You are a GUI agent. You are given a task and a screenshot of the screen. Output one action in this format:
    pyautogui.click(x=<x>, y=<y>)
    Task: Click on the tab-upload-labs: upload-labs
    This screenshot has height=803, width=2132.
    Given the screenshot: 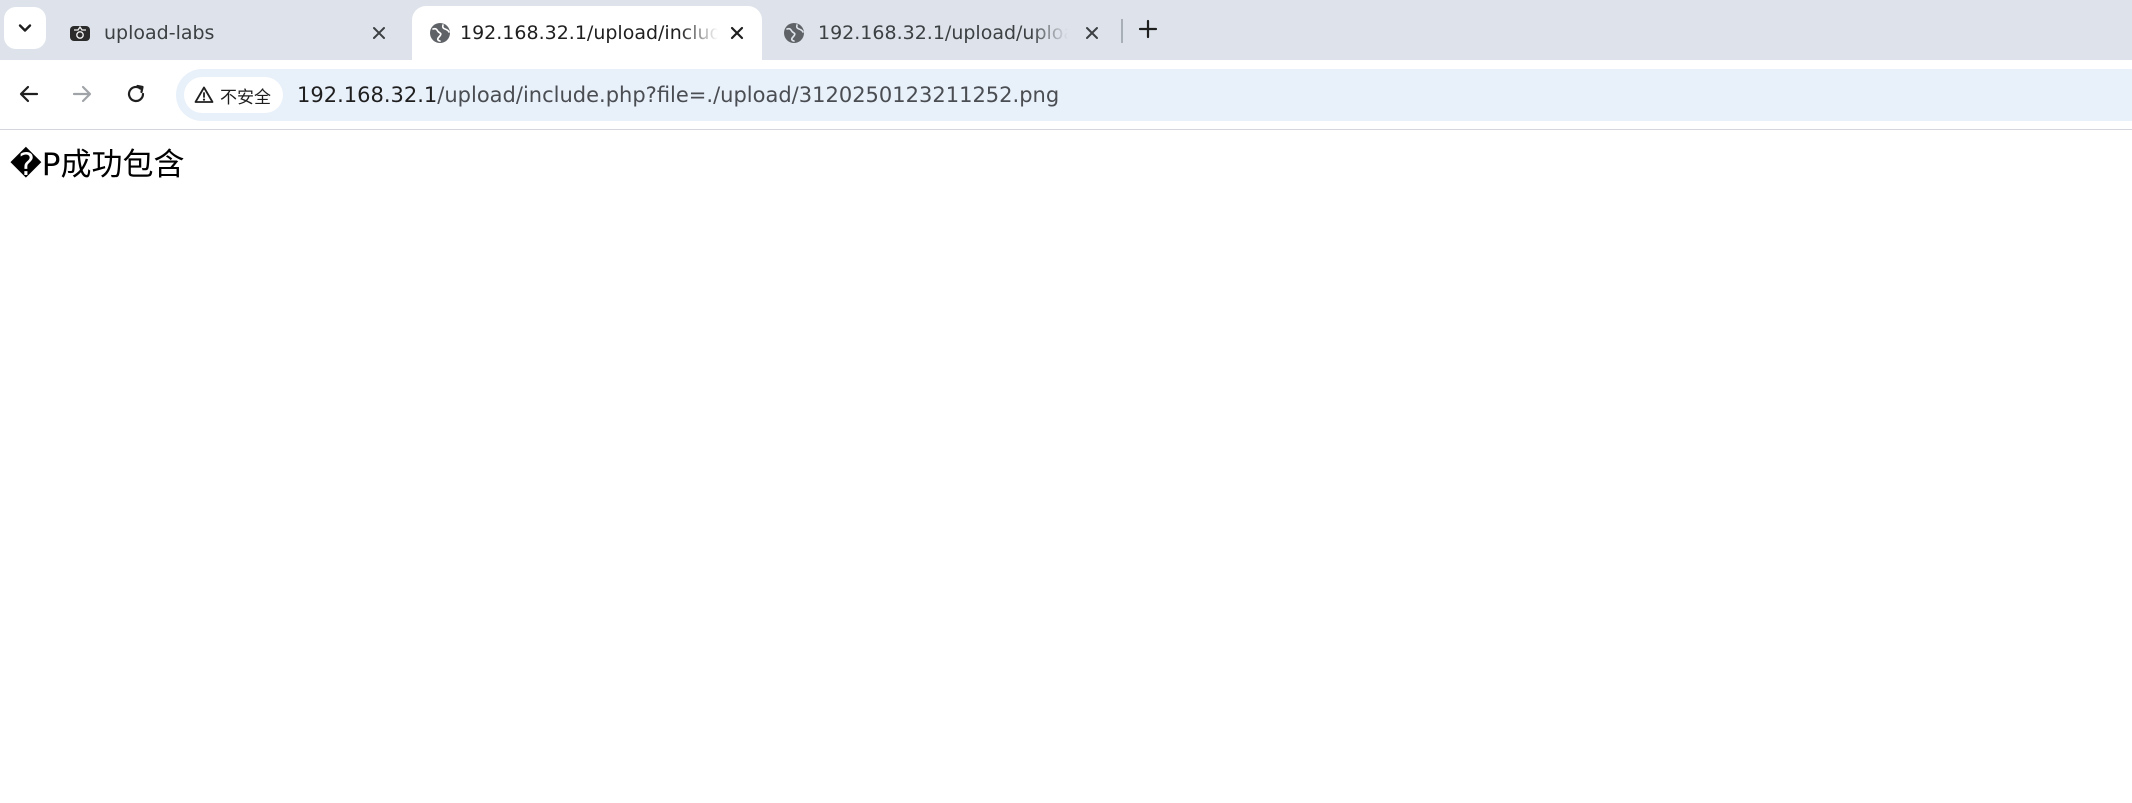 What is the action you would take?
    pyautogui.click(x=227, y=33)
    